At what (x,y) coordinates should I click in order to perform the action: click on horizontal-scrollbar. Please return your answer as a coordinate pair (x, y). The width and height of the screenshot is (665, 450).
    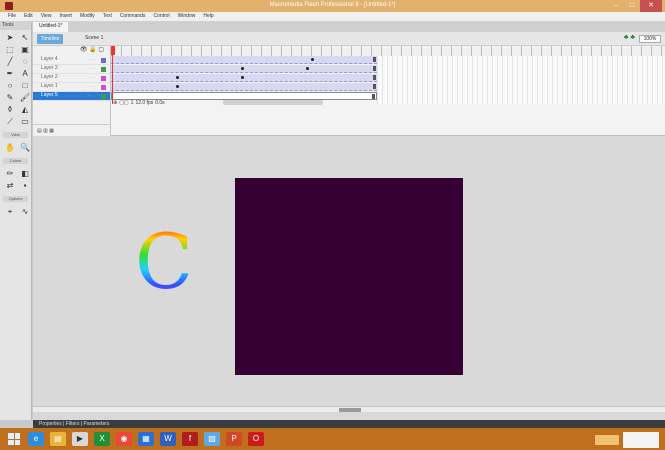
    Looking at the image, I should click on (349, 409).